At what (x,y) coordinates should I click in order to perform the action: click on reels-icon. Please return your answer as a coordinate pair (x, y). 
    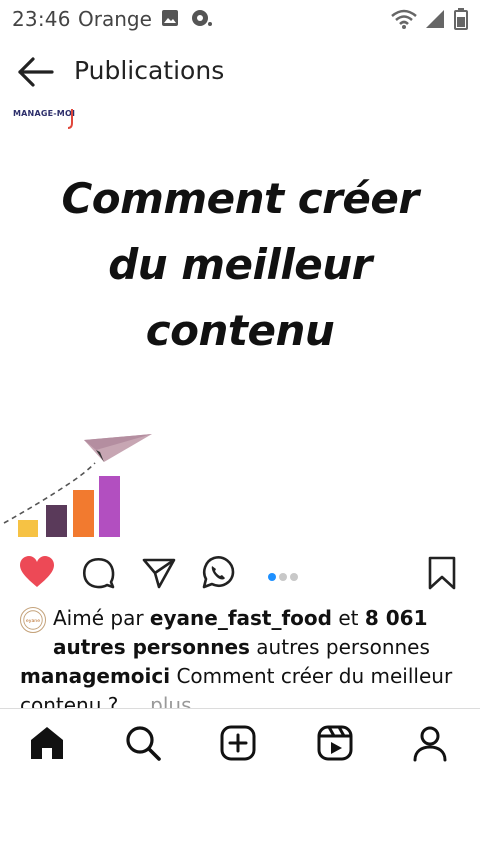
    Looking at the image, I should click on (335, 743).